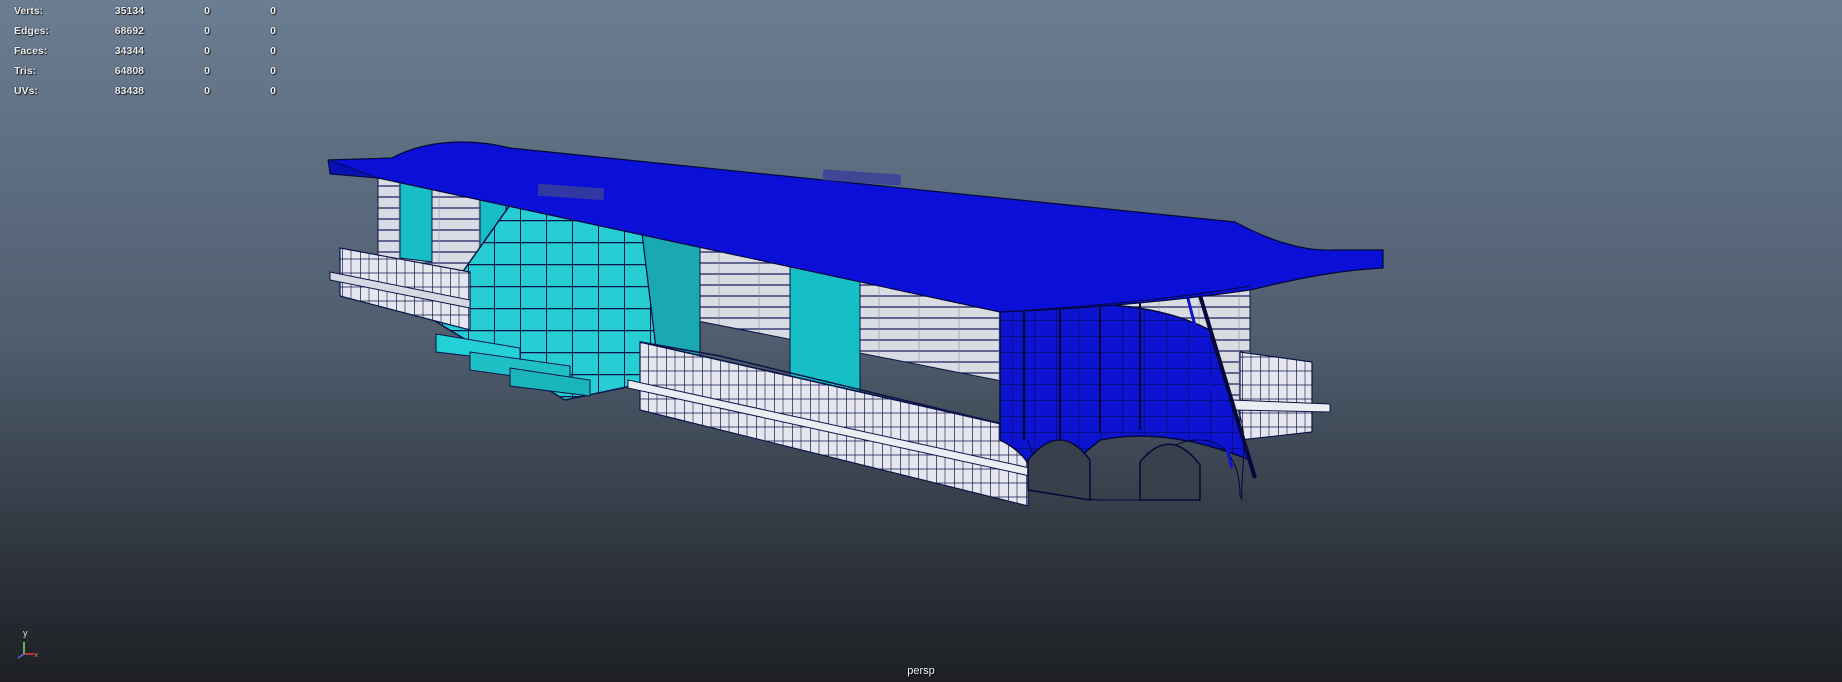 This screenshot has width=1842, height=682. What do you see at coordinates (921, 671) in the screenshot?
I see `camera-name-label: persp` at bounding box center [921, 671].